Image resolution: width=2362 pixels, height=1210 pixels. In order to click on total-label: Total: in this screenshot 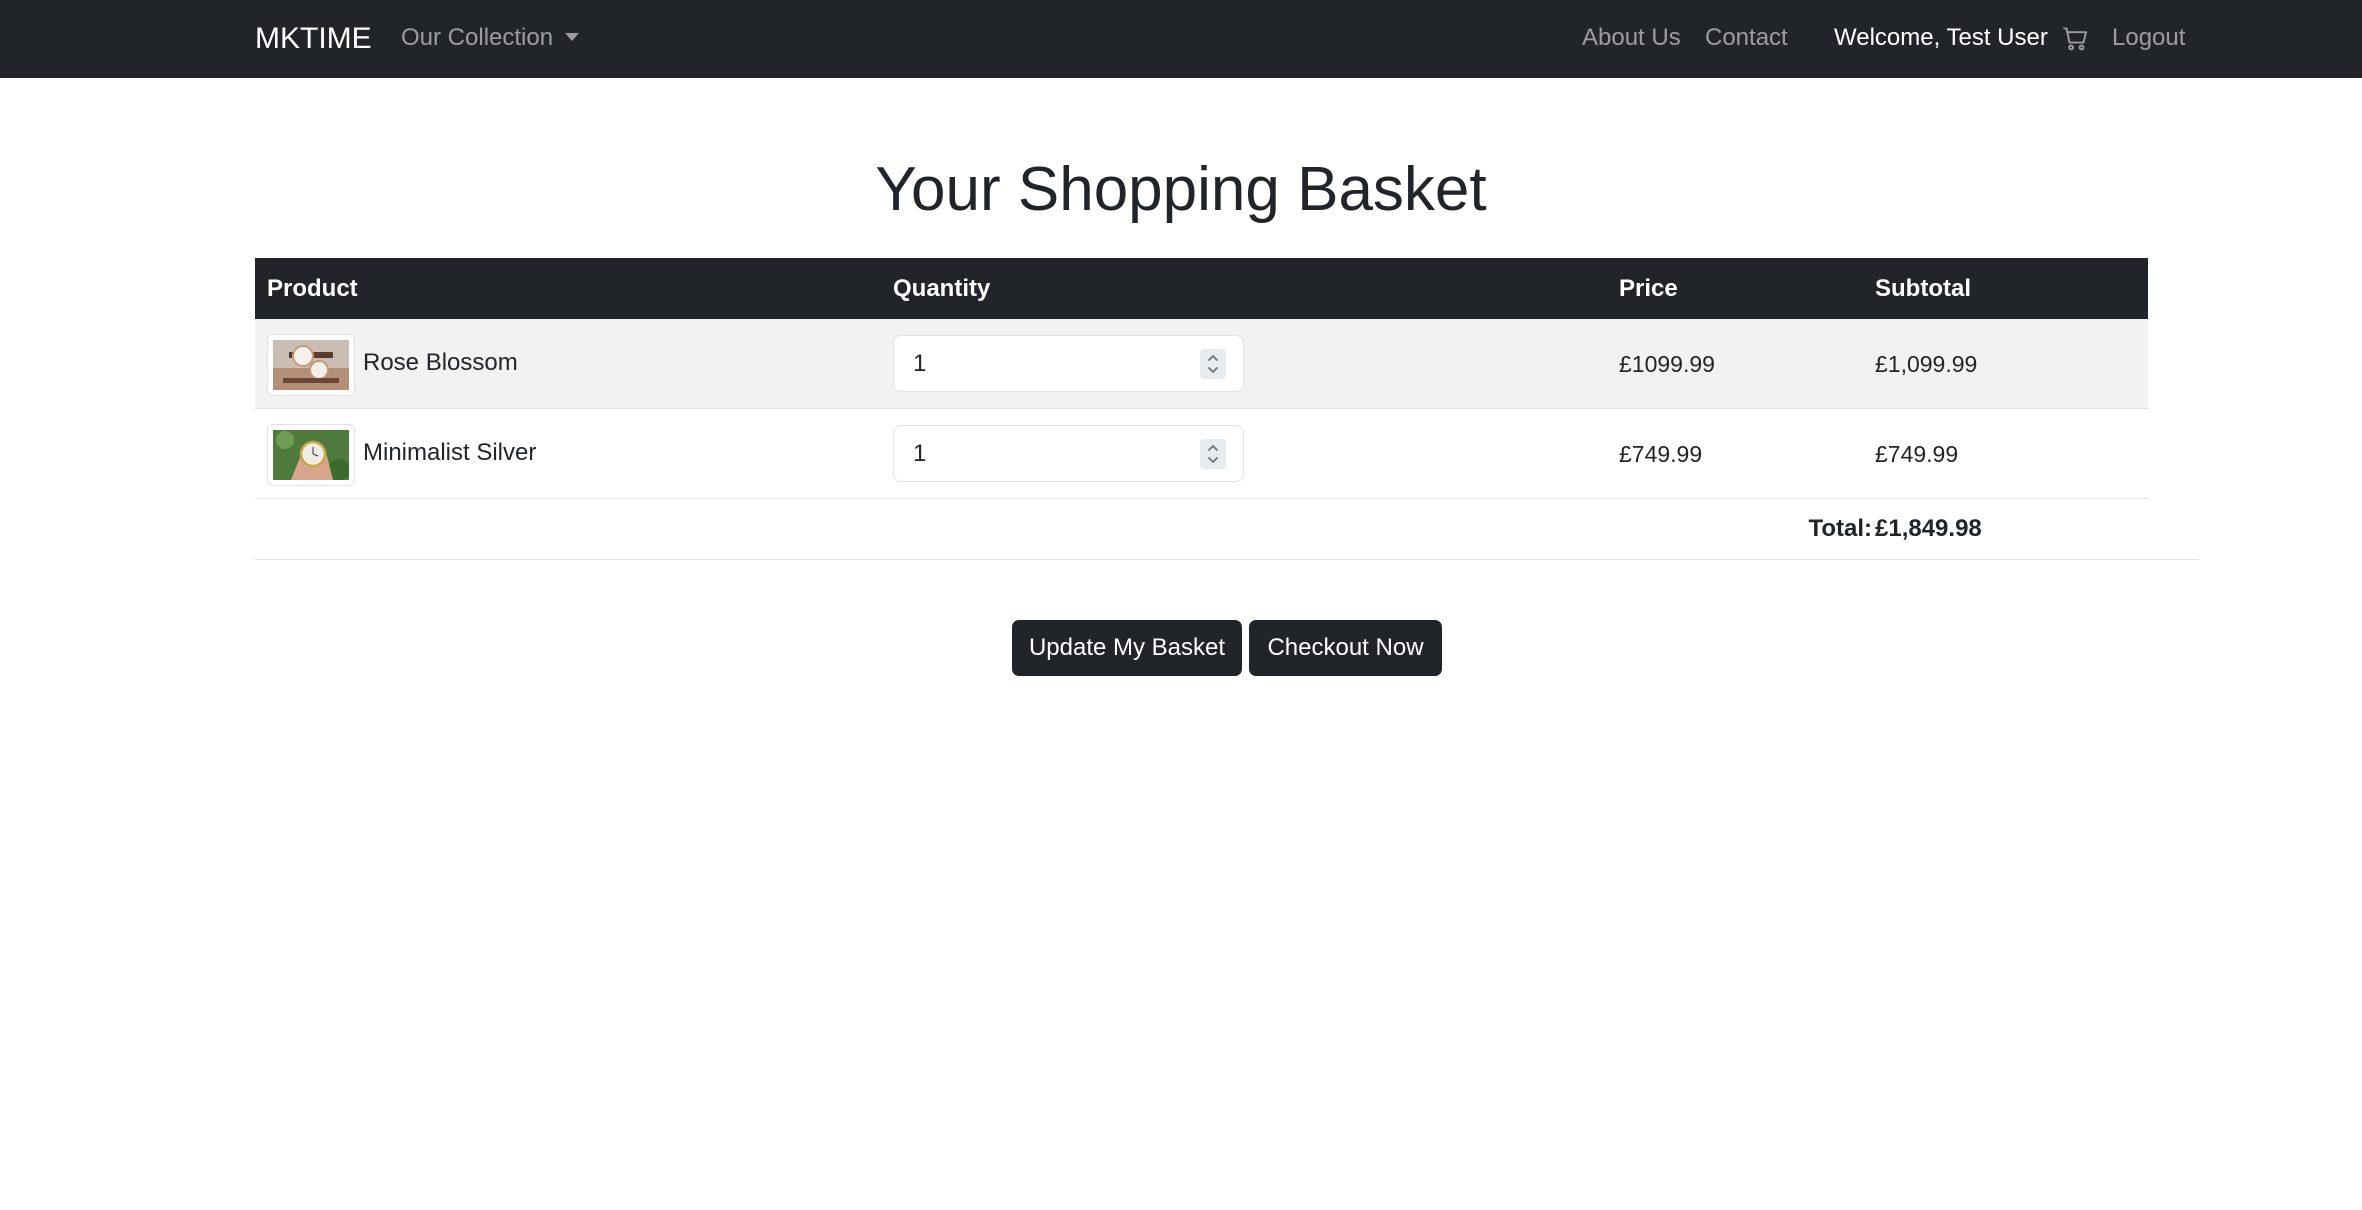, I will do `click(1840, 528)`.